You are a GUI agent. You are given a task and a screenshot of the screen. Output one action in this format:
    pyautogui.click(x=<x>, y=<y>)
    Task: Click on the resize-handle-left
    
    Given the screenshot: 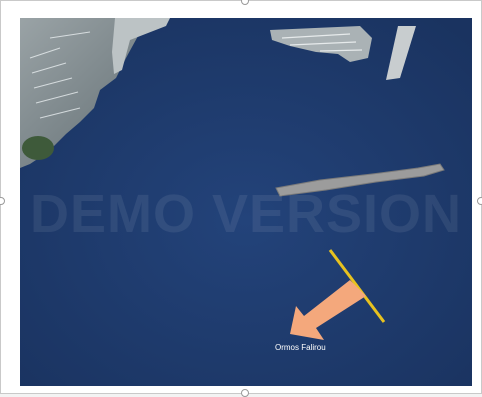 What is the action you would take?
    pyautogui.click(x=2, y=201)
    